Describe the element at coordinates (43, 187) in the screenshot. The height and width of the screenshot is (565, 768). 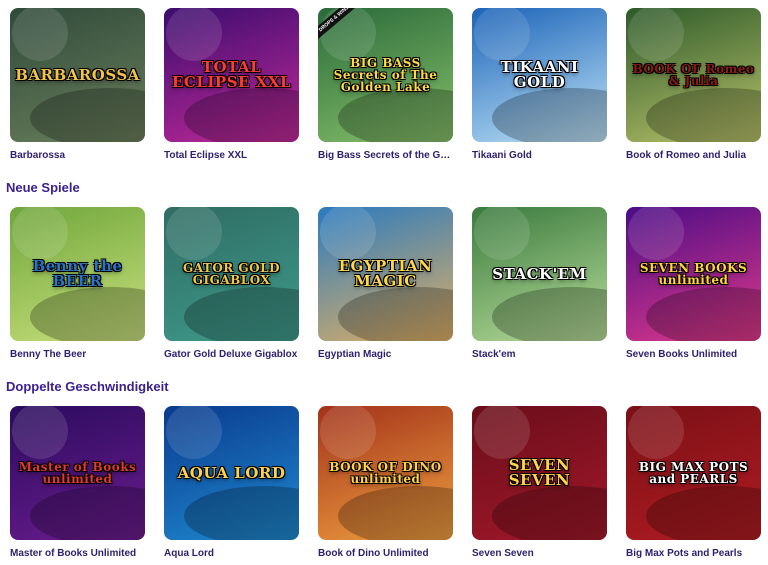
I see `section-title-neue-spiele: Neue Spiele` at that location.